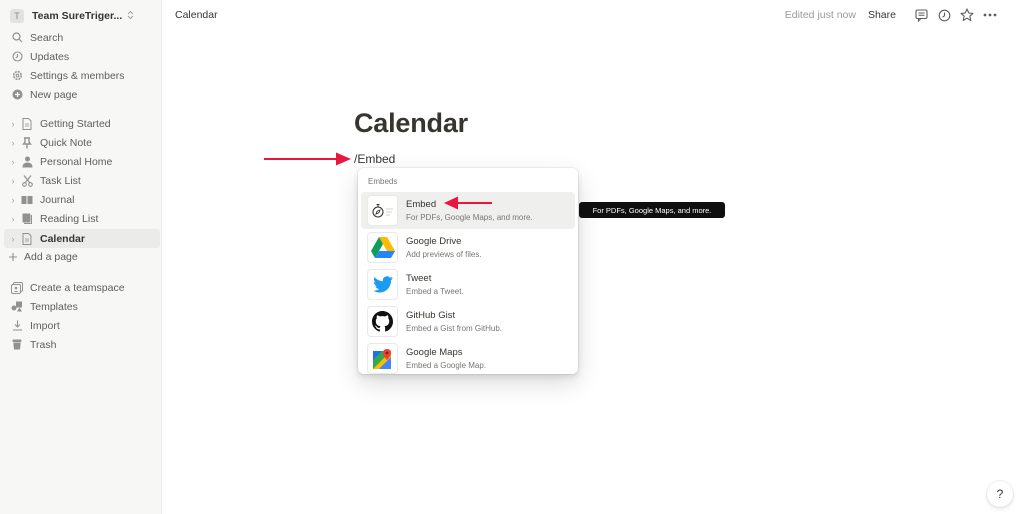  Describe the element at coordinates (17, 307) in the screenshot. I see `templates-icon` at that location.